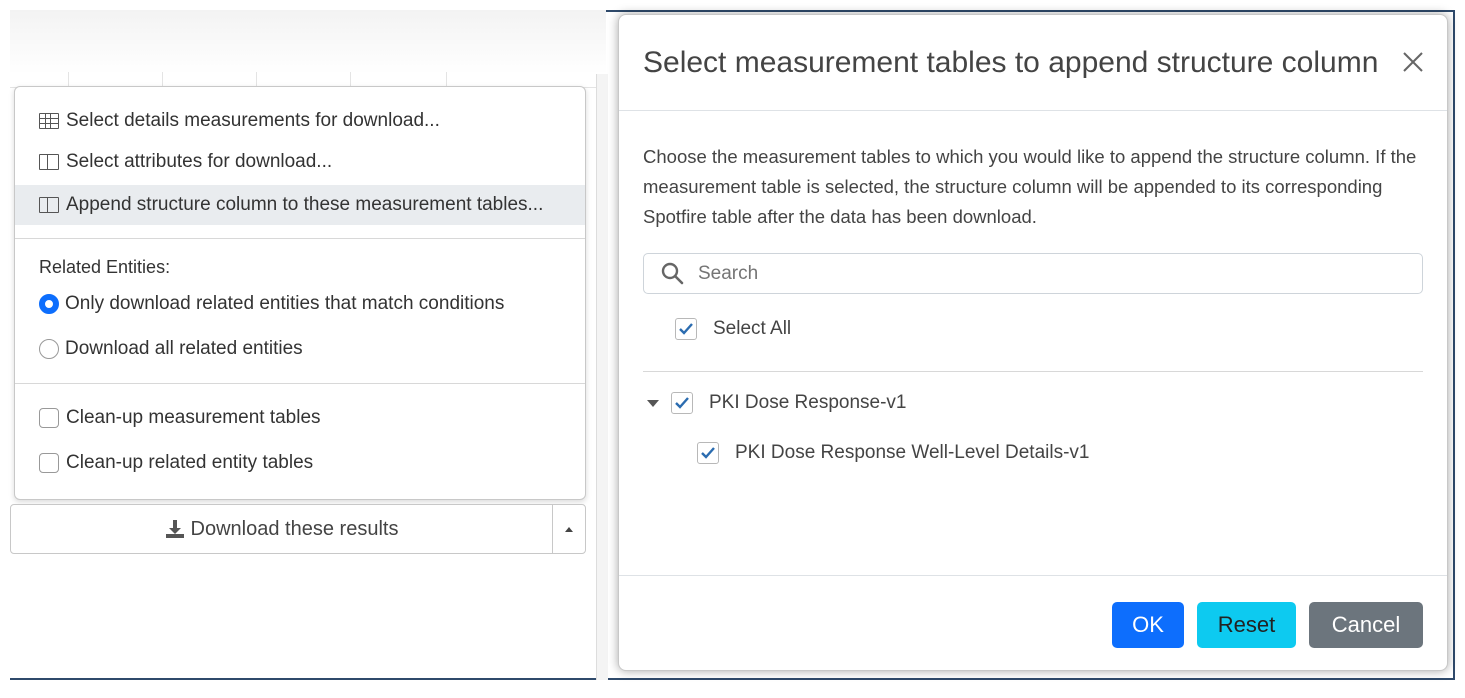 This screenshot has height=698, width=1465. I want to click on background-scroll-strip, so click(602, 377).